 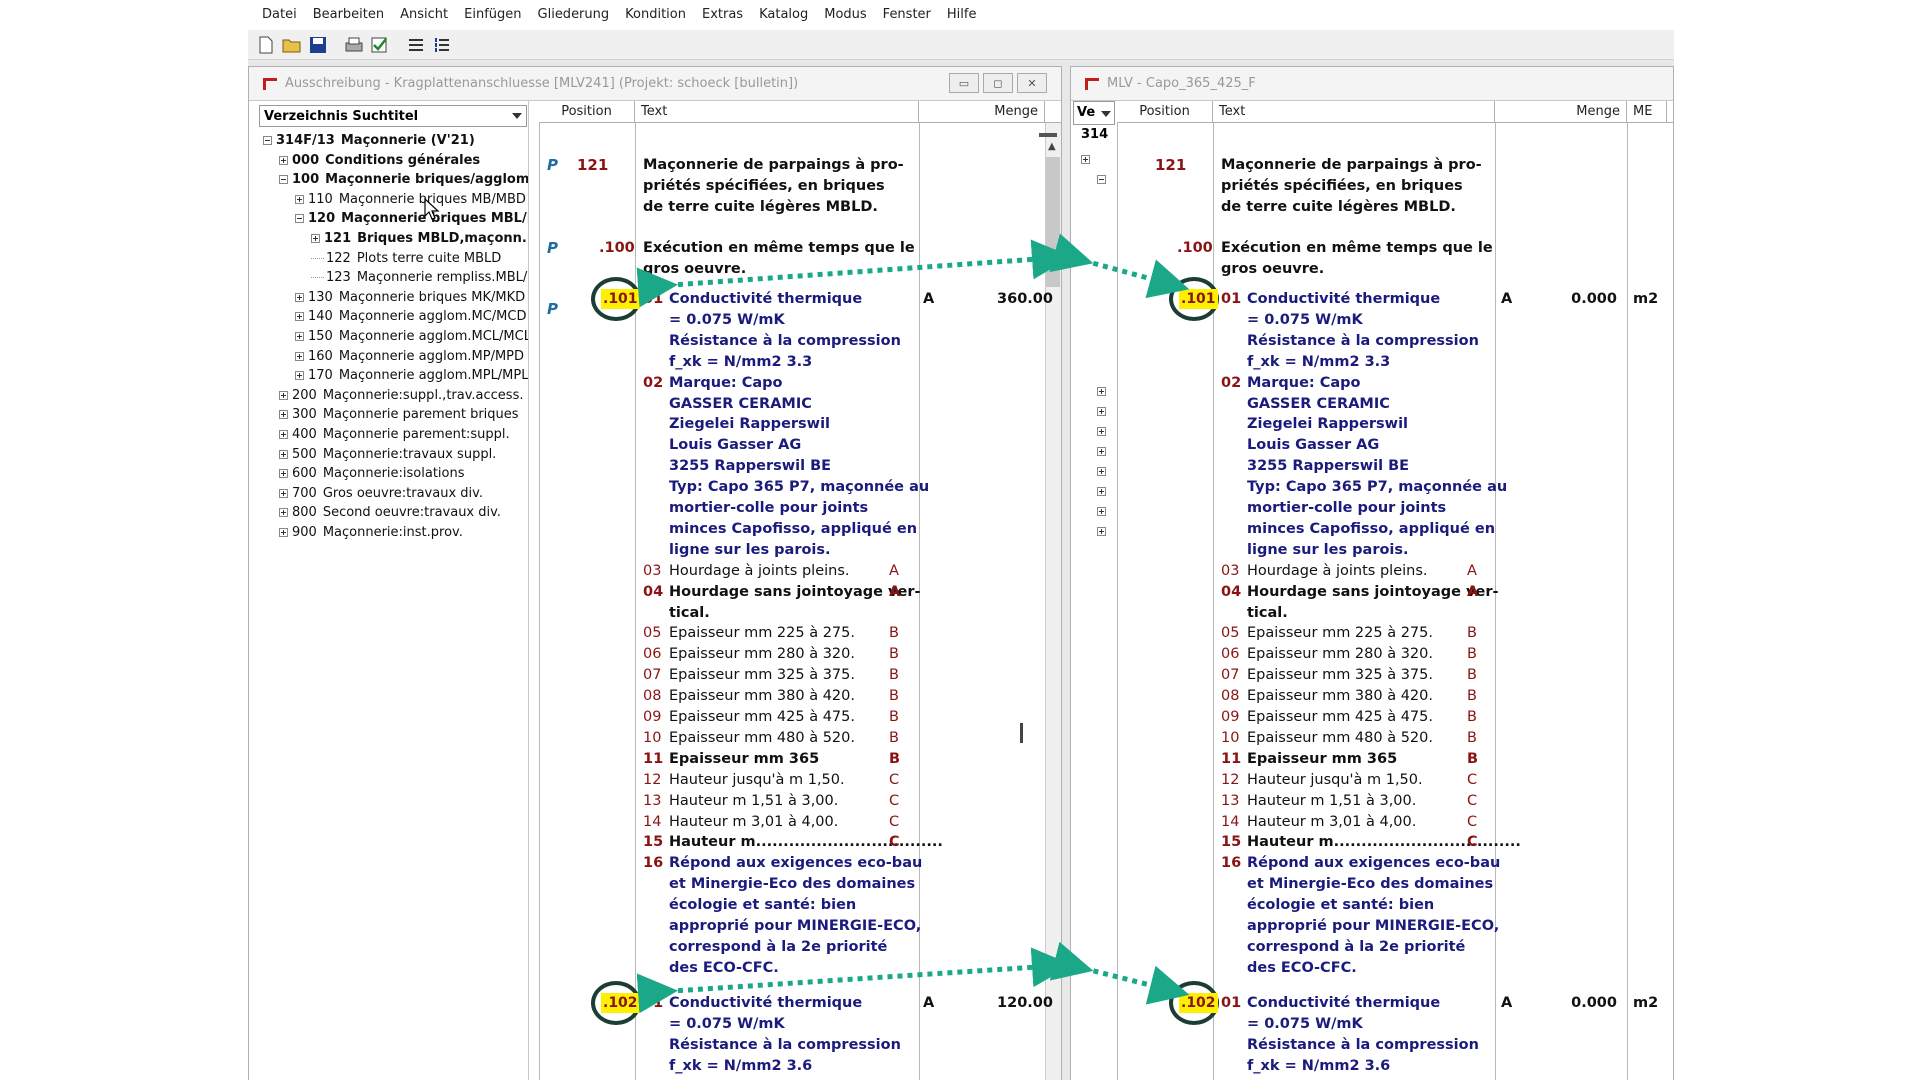 What do you see at coordinates (409, 356) in the screenshot?
I see `tree-item: 160 Maçonnerie agglom.MP/MPD` at bounding box center [409, 356].